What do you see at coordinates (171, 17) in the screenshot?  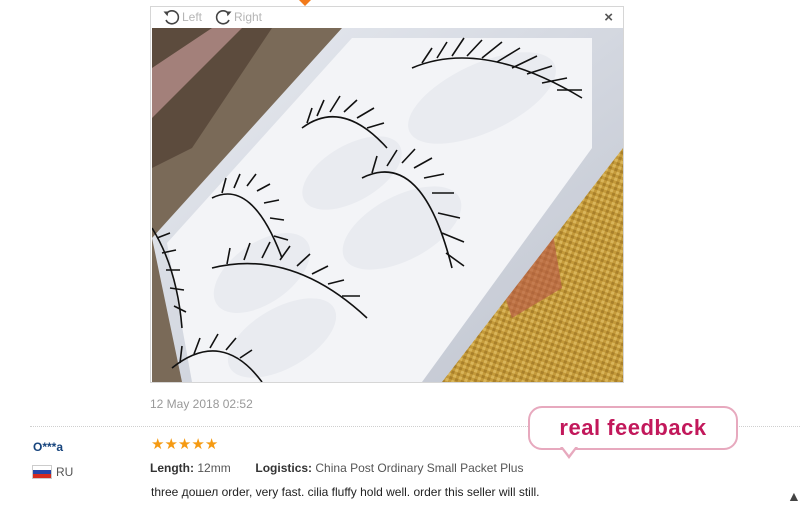 I see `rotate-left-icon` at bounding box center [171, 17].